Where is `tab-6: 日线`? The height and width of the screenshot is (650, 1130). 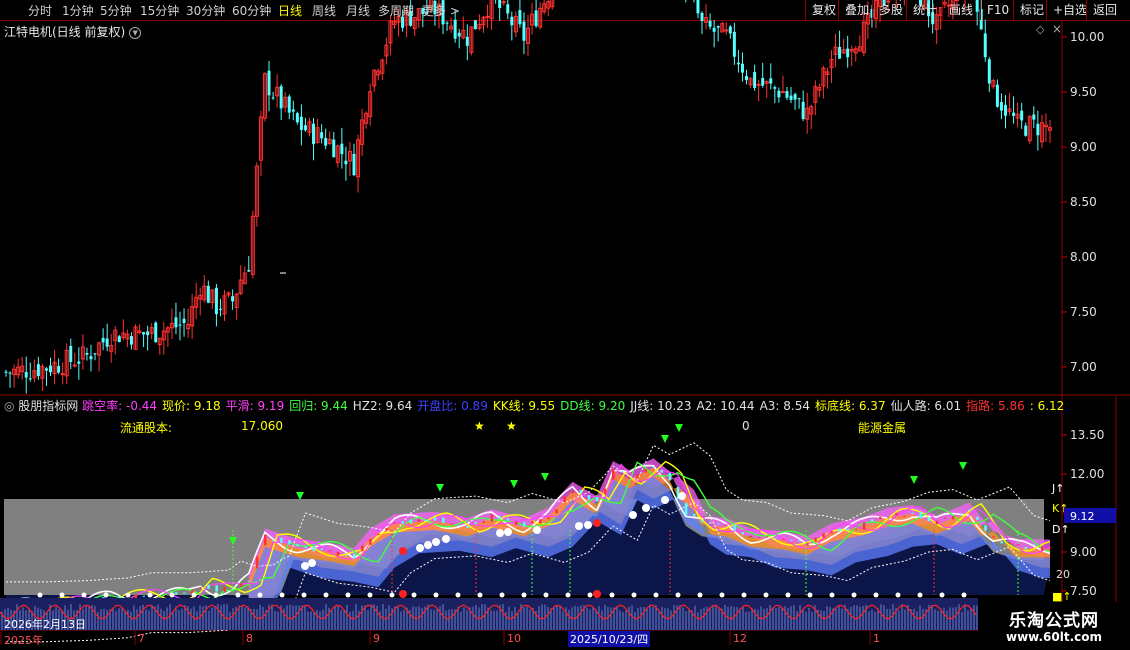 tab-6: 日线 is located at coordinates (290, 10).